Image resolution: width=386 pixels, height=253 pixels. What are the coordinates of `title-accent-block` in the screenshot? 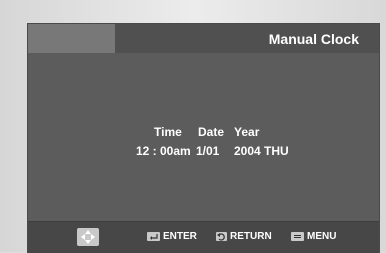 It's located at (71, 38).